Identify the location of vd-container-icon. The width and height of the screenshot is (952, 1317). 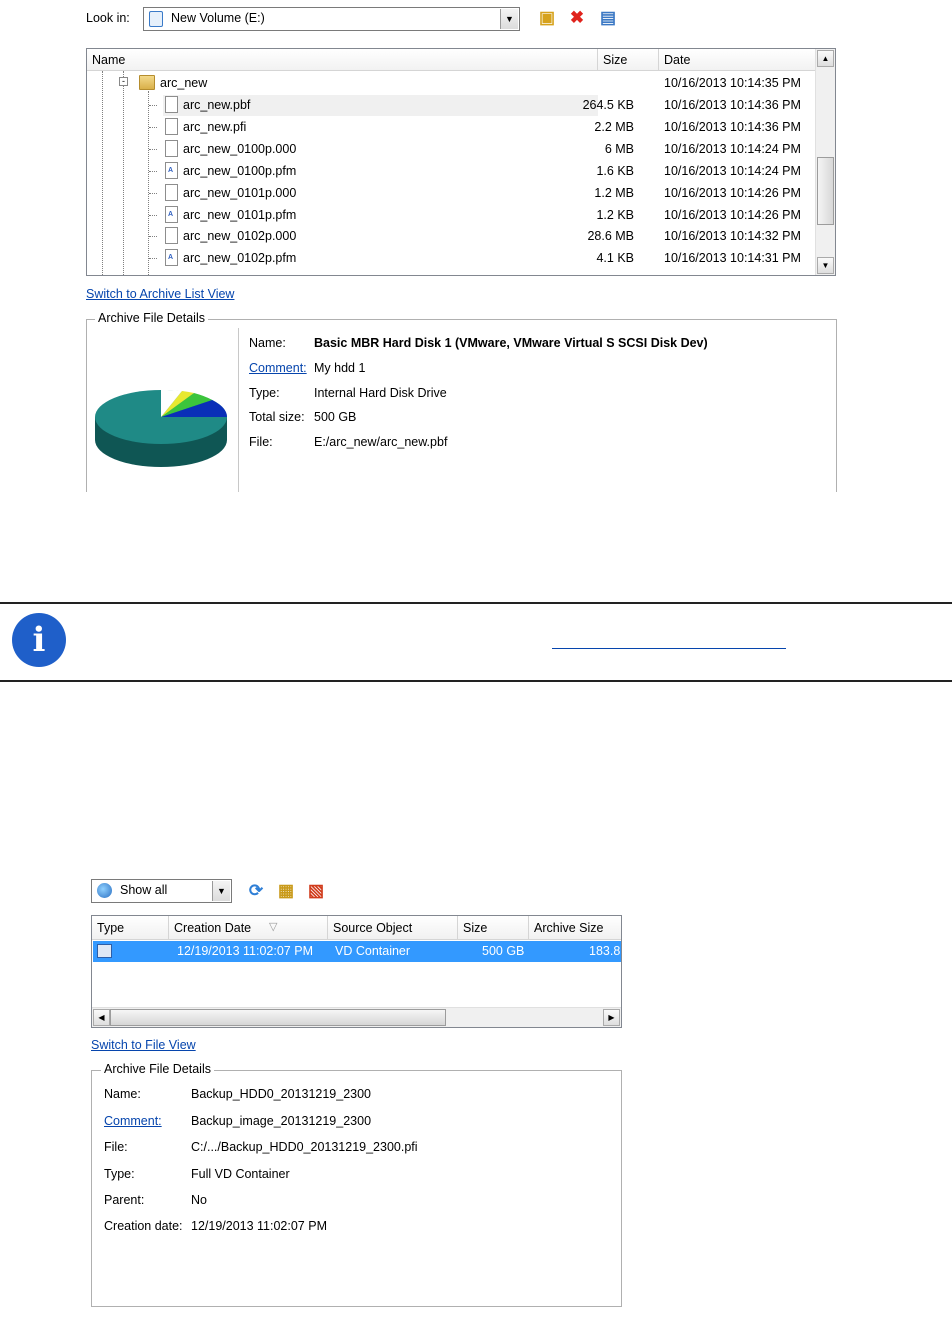
(104, 951).